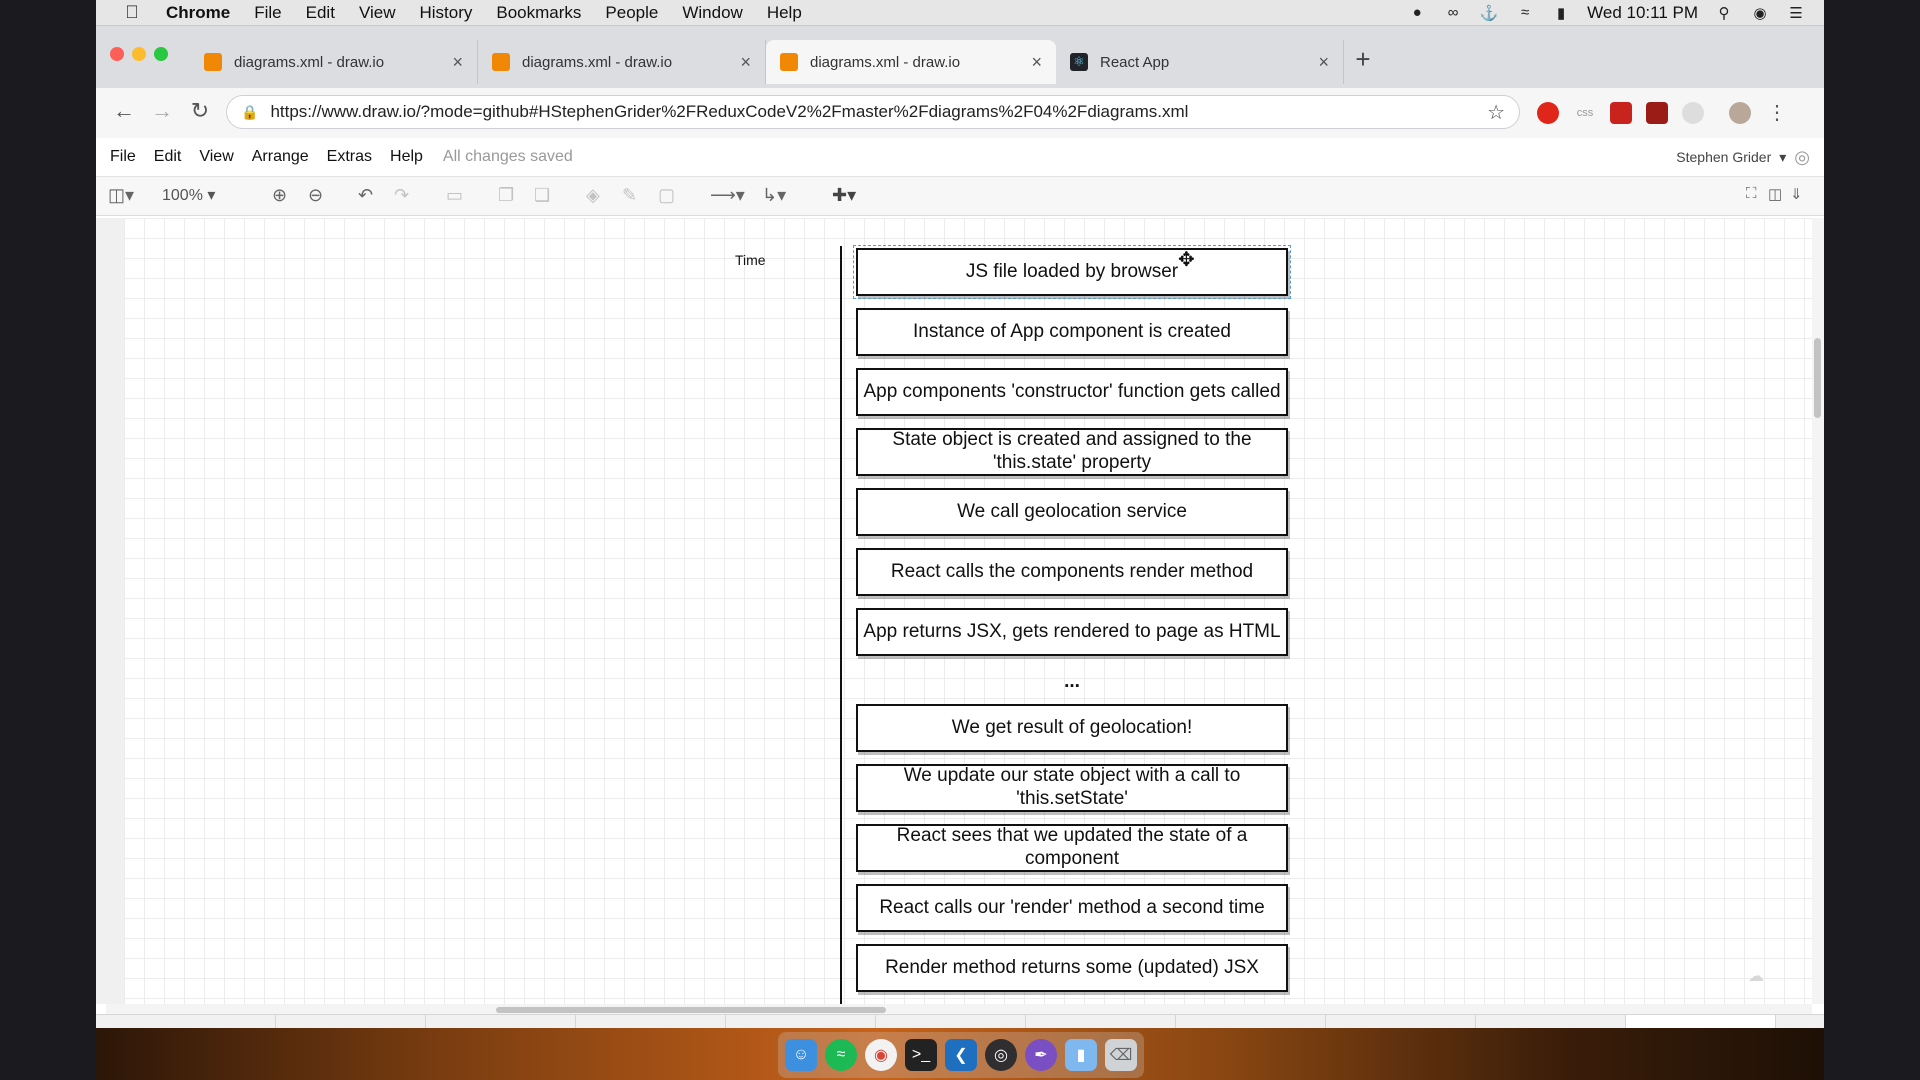  Describe the element at coordinates (1072, 968) in the screenshot. I see `step-box: Render method returns some (updated) JSX` at that location.